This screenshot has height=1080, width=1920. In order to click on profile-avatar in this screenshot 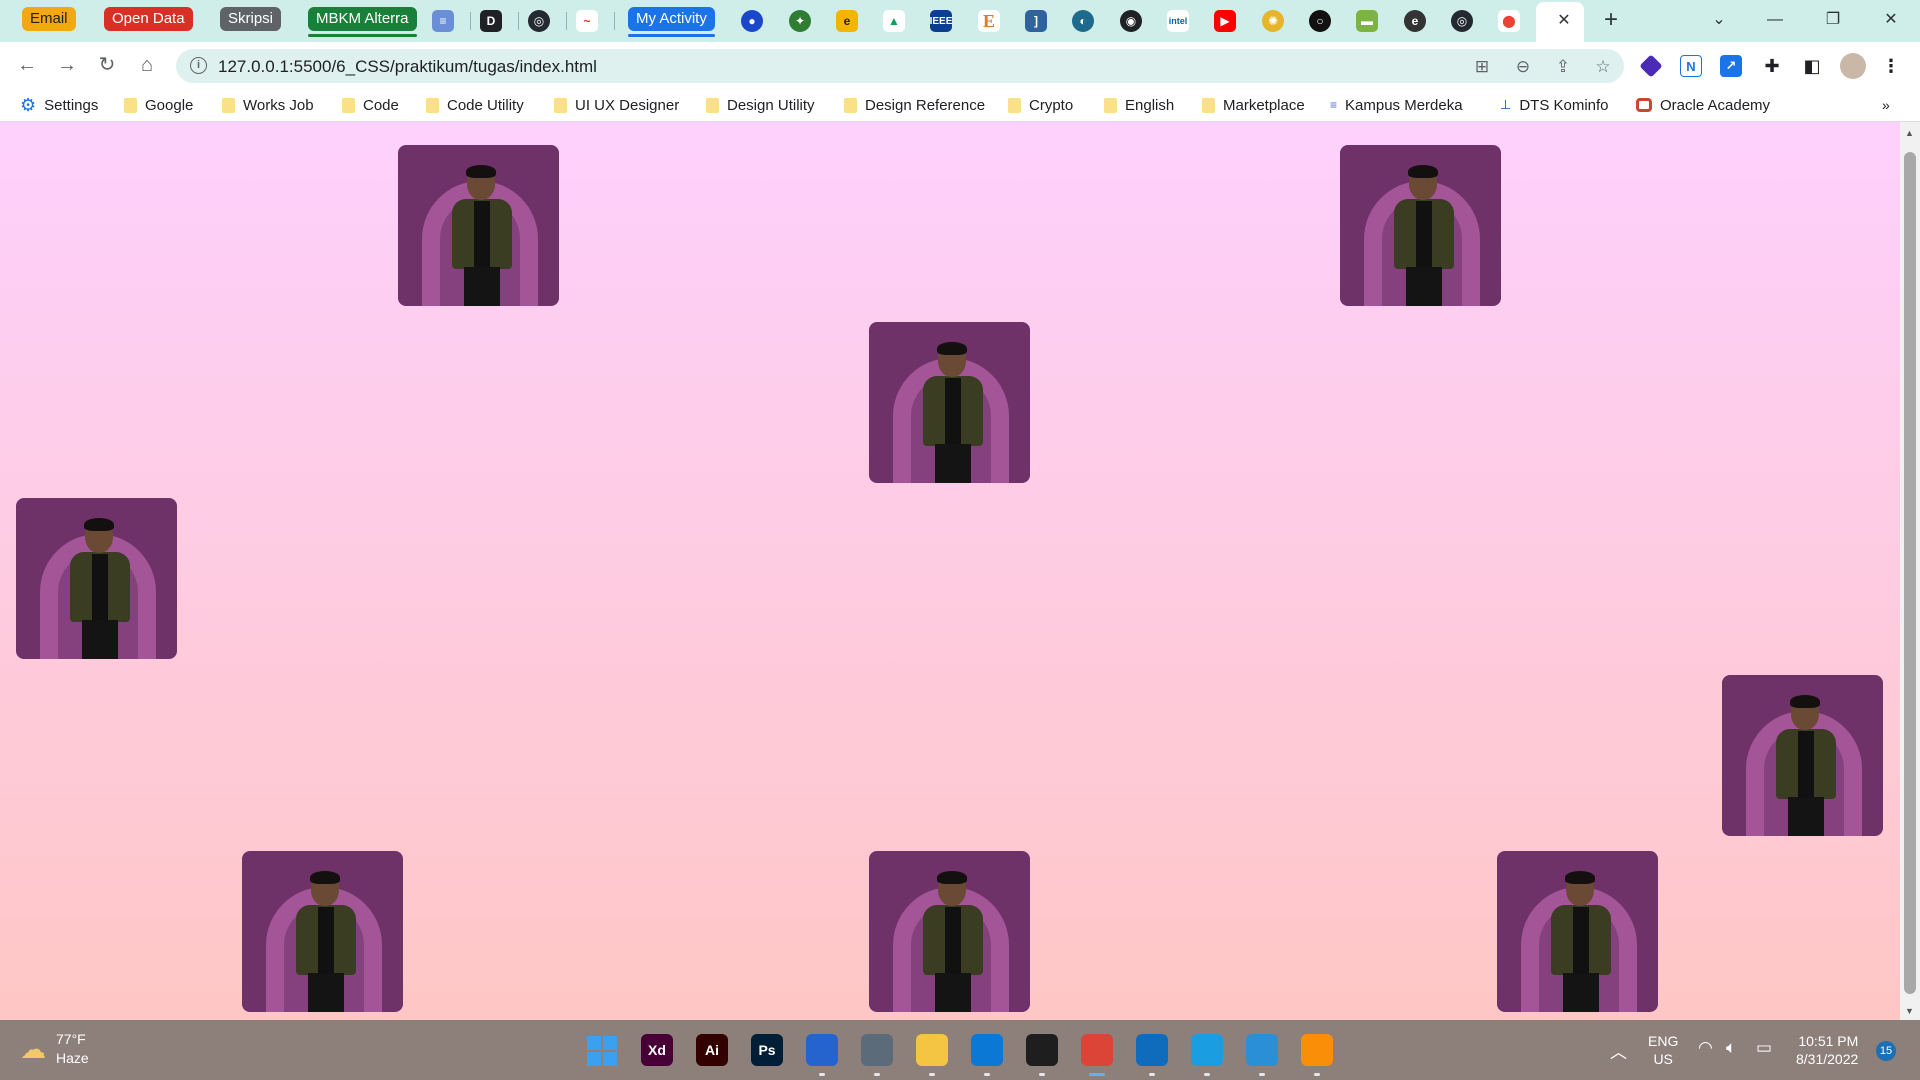, I will do `click(1853, 66)`.